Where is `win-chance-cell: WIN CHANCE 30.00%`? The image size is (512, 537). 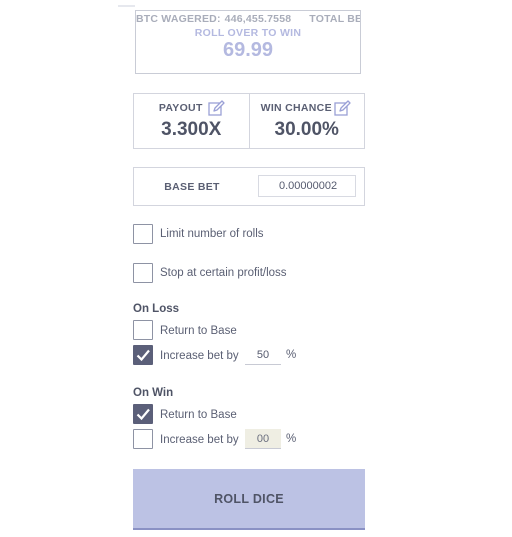
win-chance-cell: WIN CHANCE 30.00% is located at coordinates (306, 121).